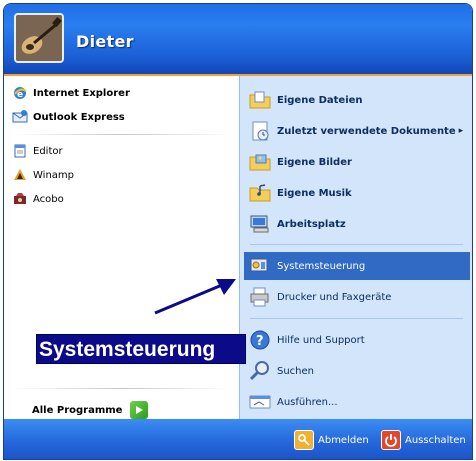 The width and height of the screenshot is (476, 461). Describe the element at coordinates (259, 371) in the screenshot. I see `search-icon` at that location.